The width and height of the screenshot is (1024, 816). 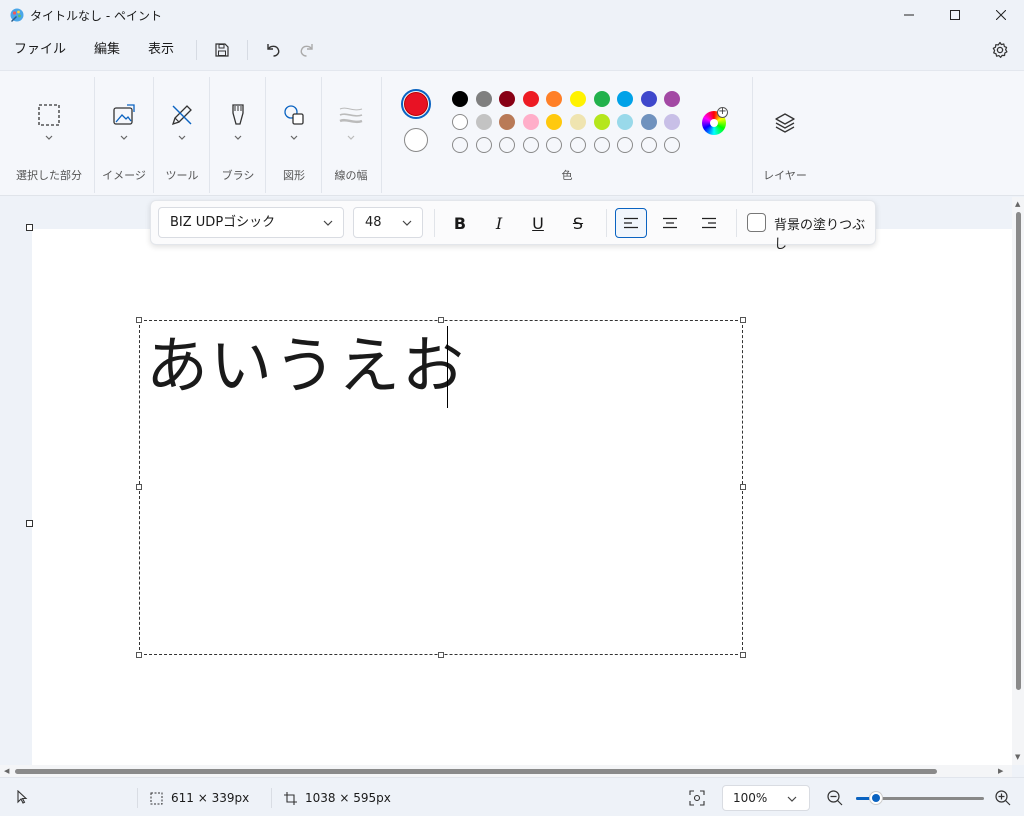 What do you see at coordinates (107, 50) in the screenshot?
I see `menu-edit: 編集` at bounding box center [107, 50].